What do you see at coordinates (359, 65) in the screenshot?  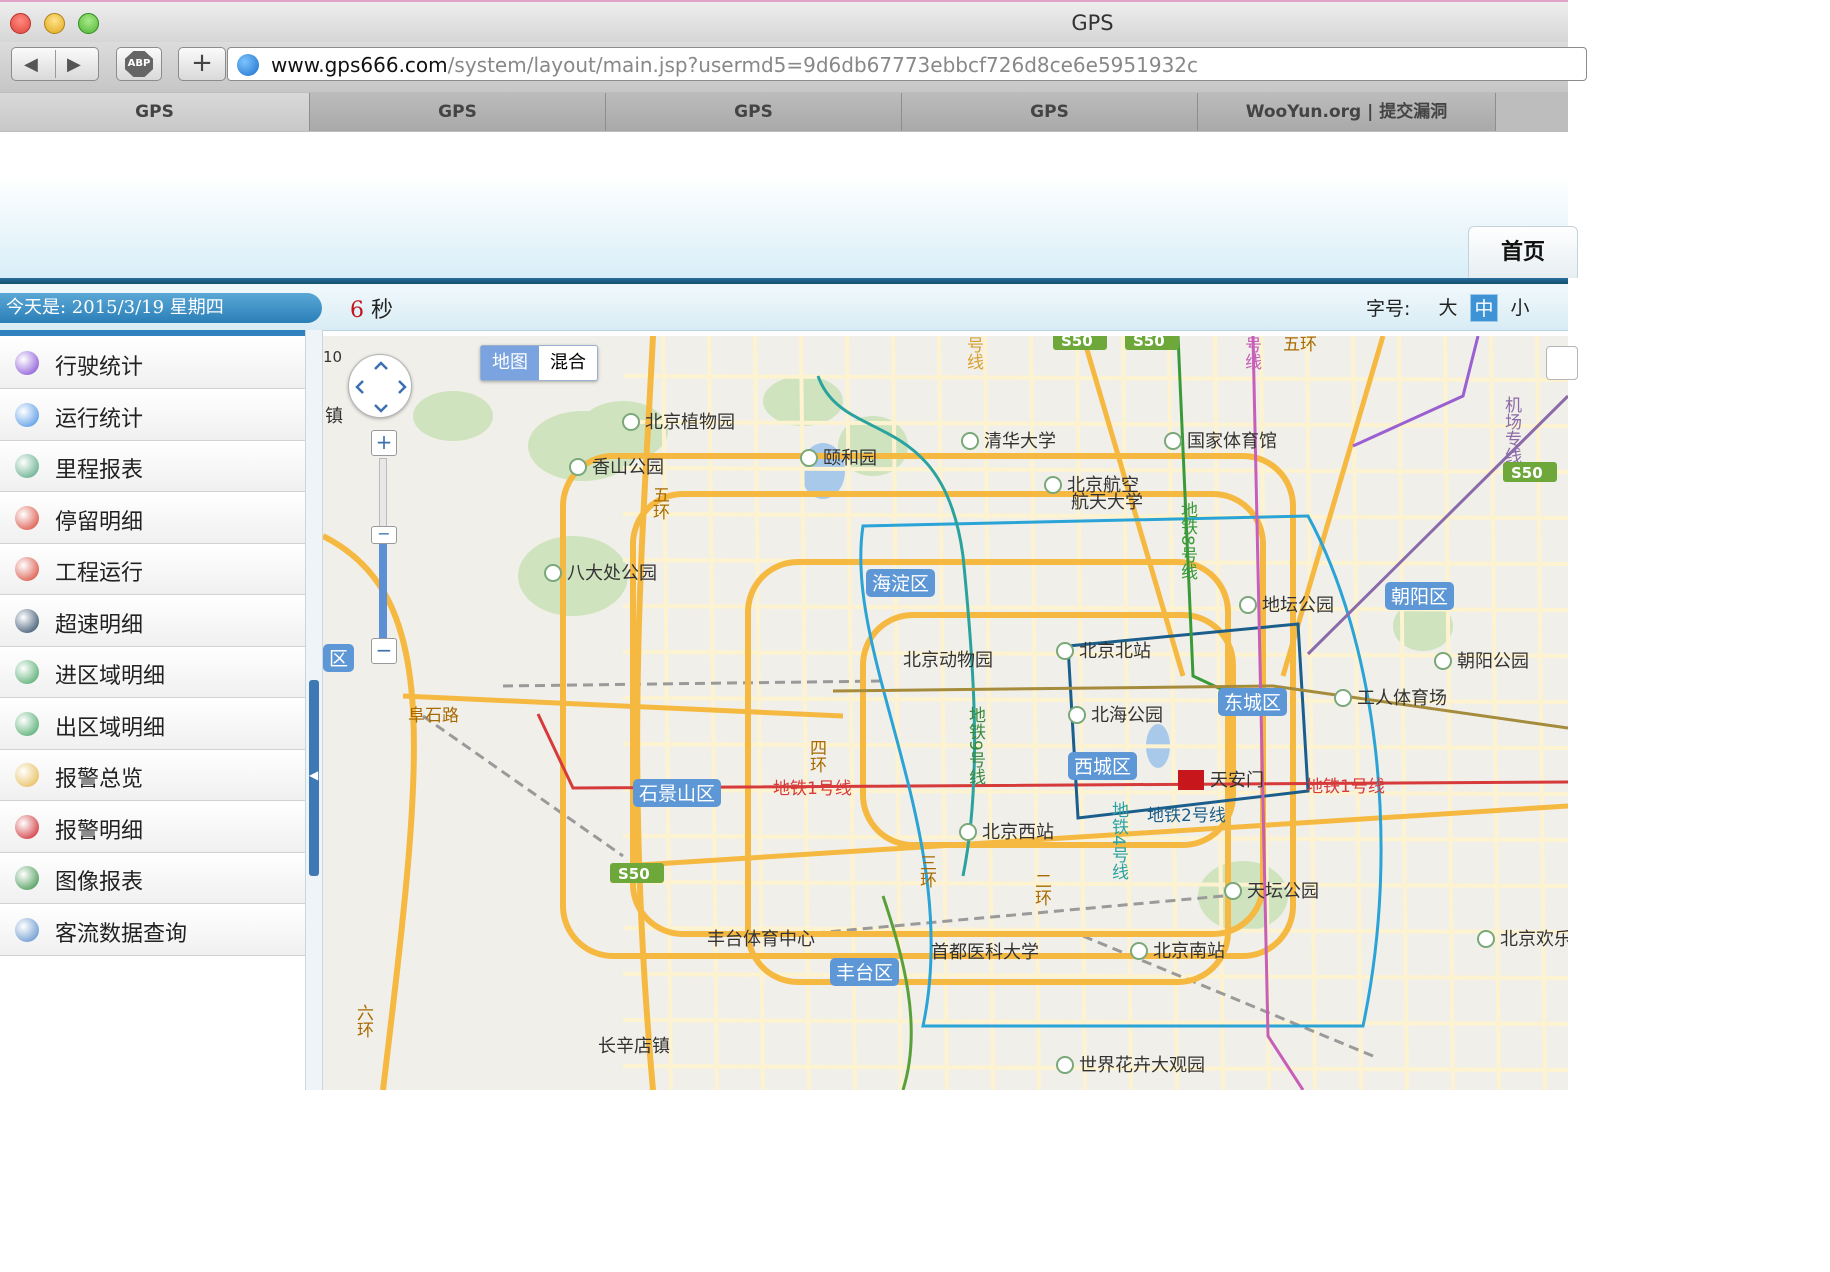 I see `url-host: www.gps666.com` at bounding box center [359, 65].